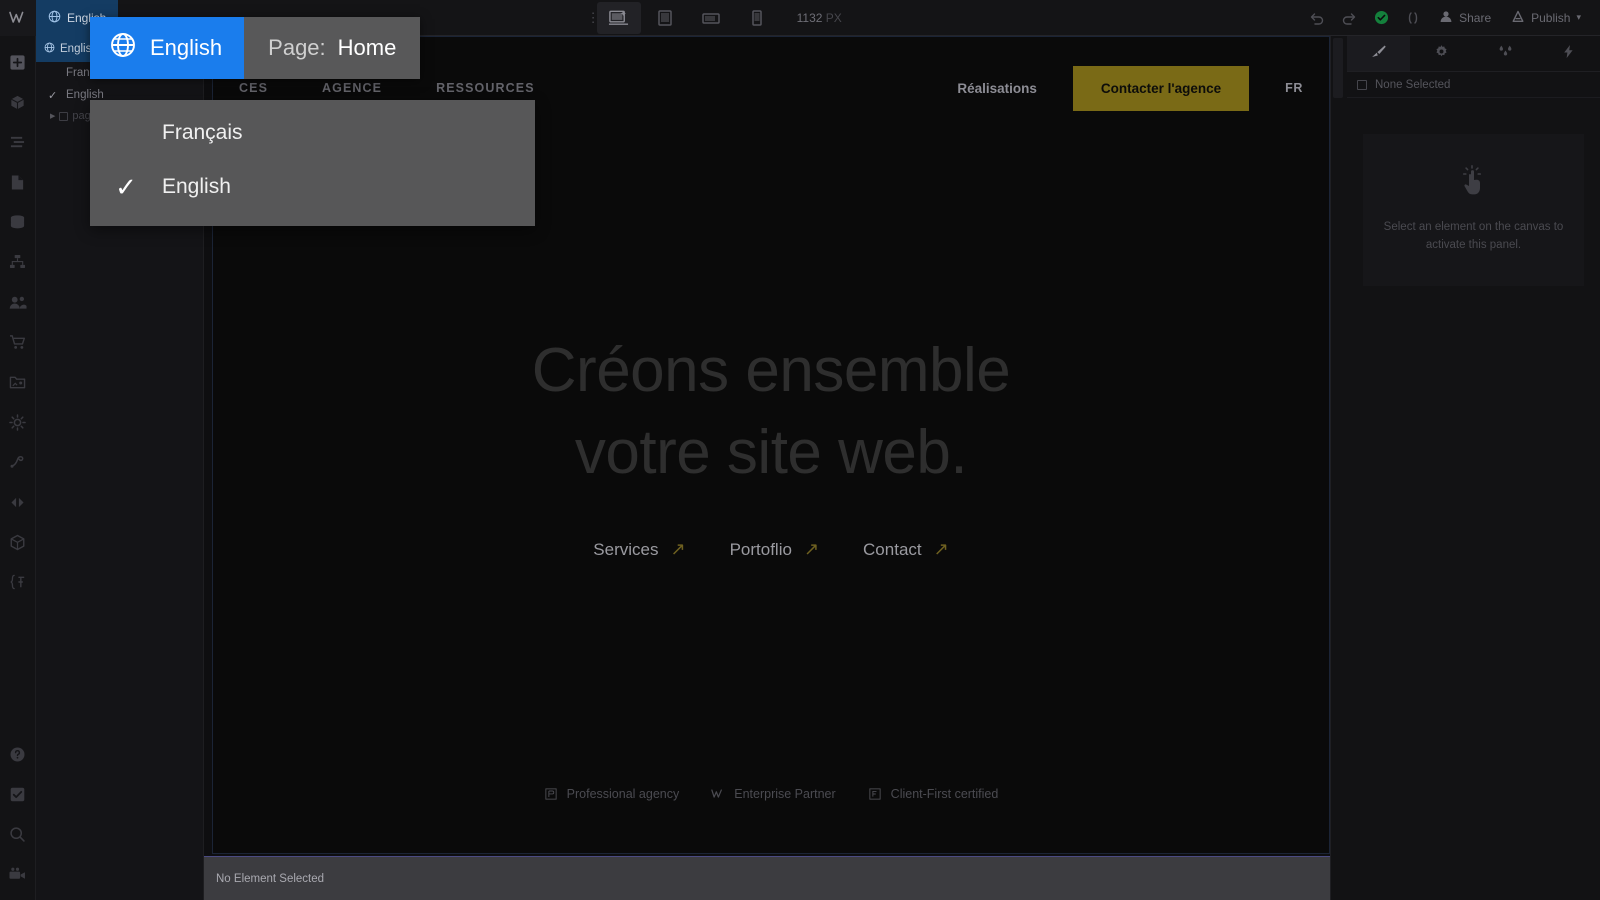  I want to click on database-icon, so click(18, 222).